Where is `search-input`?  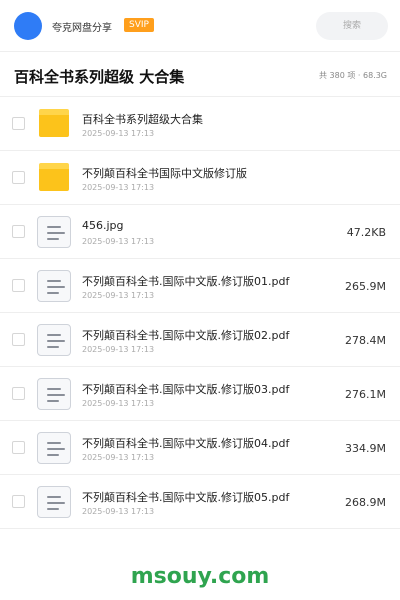
search-input is located at coordinates (352, 26).